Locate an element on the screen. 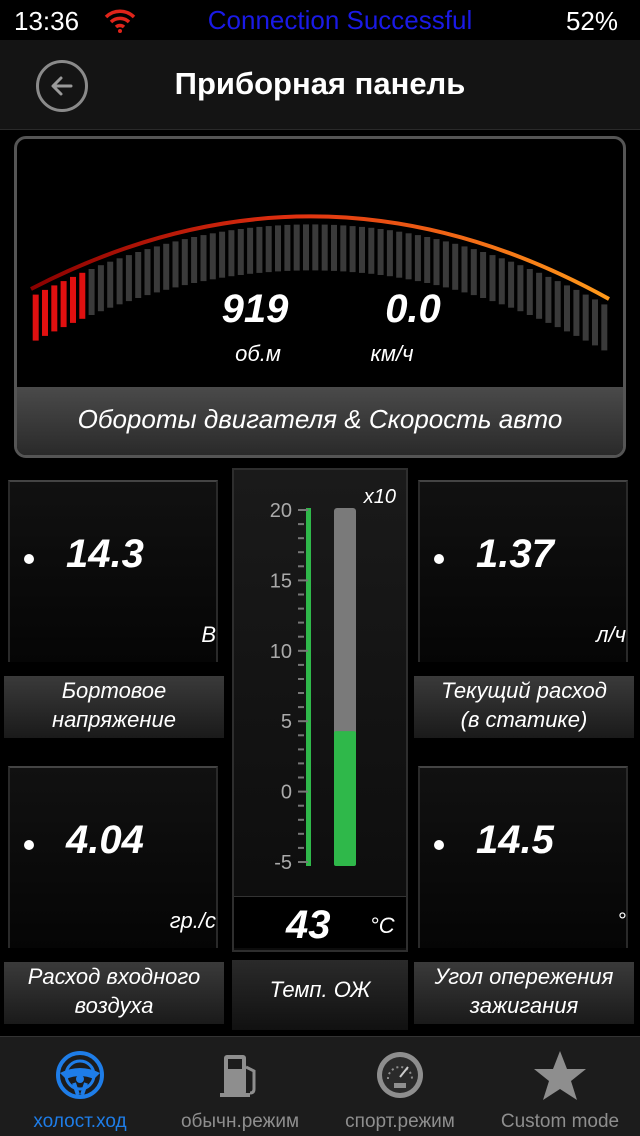  tab-custom: Custom mode is located at coordinates (560, 1086).